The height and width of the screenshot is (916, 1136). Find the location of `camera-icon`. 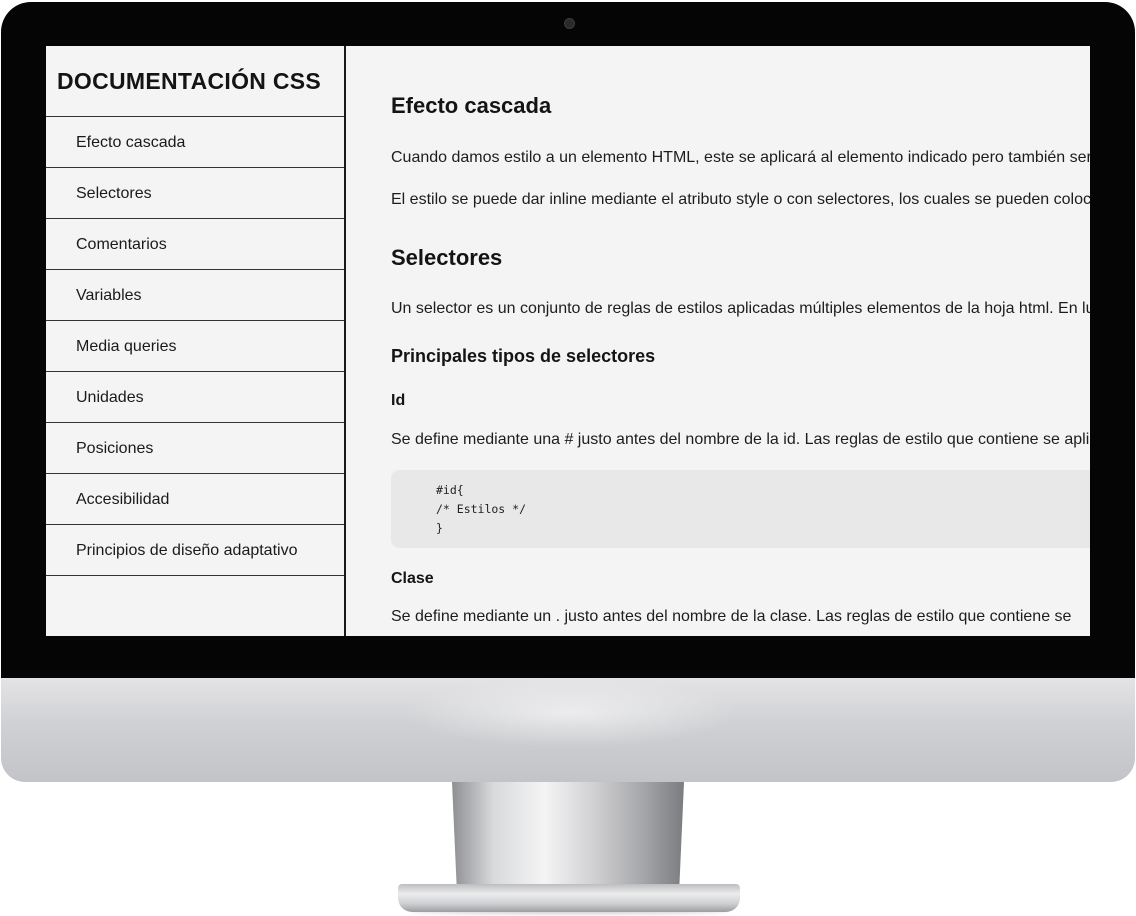

camera-icon is located at coordinates (569, 23).